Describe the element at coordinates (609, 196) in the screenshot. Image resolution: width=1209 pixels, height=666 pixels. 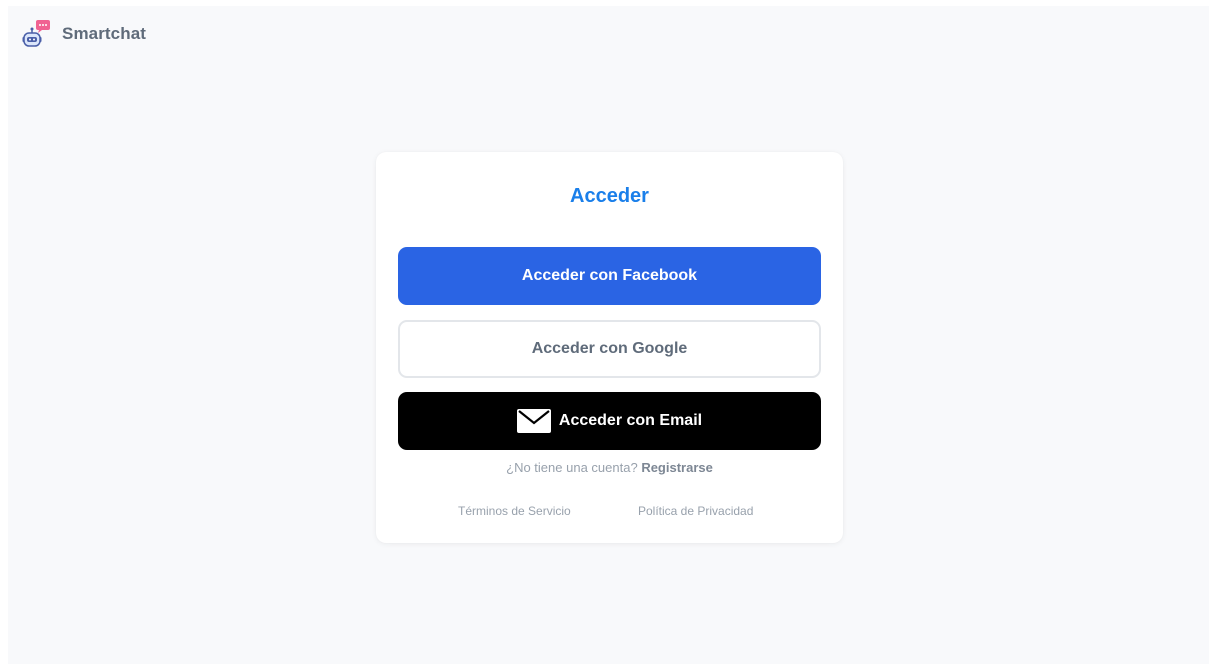
I see `login-title: Acceder` at that location.